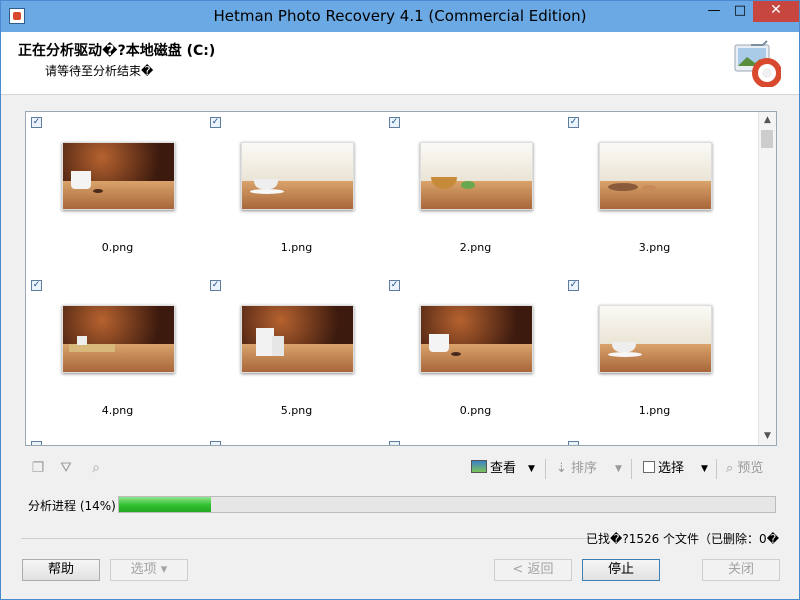  I want to click on minimize-button: —, so click(714, 11).